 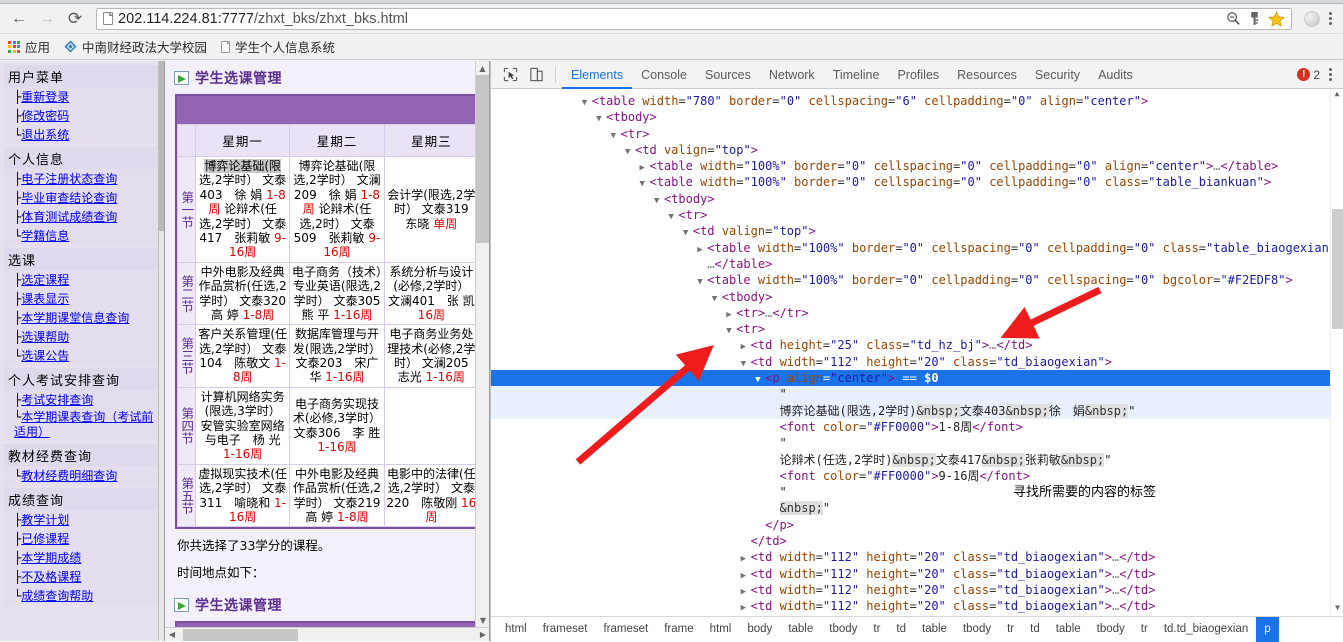 I want to click on scroll-up-arrow: ▲, so click(x=482, y=68).